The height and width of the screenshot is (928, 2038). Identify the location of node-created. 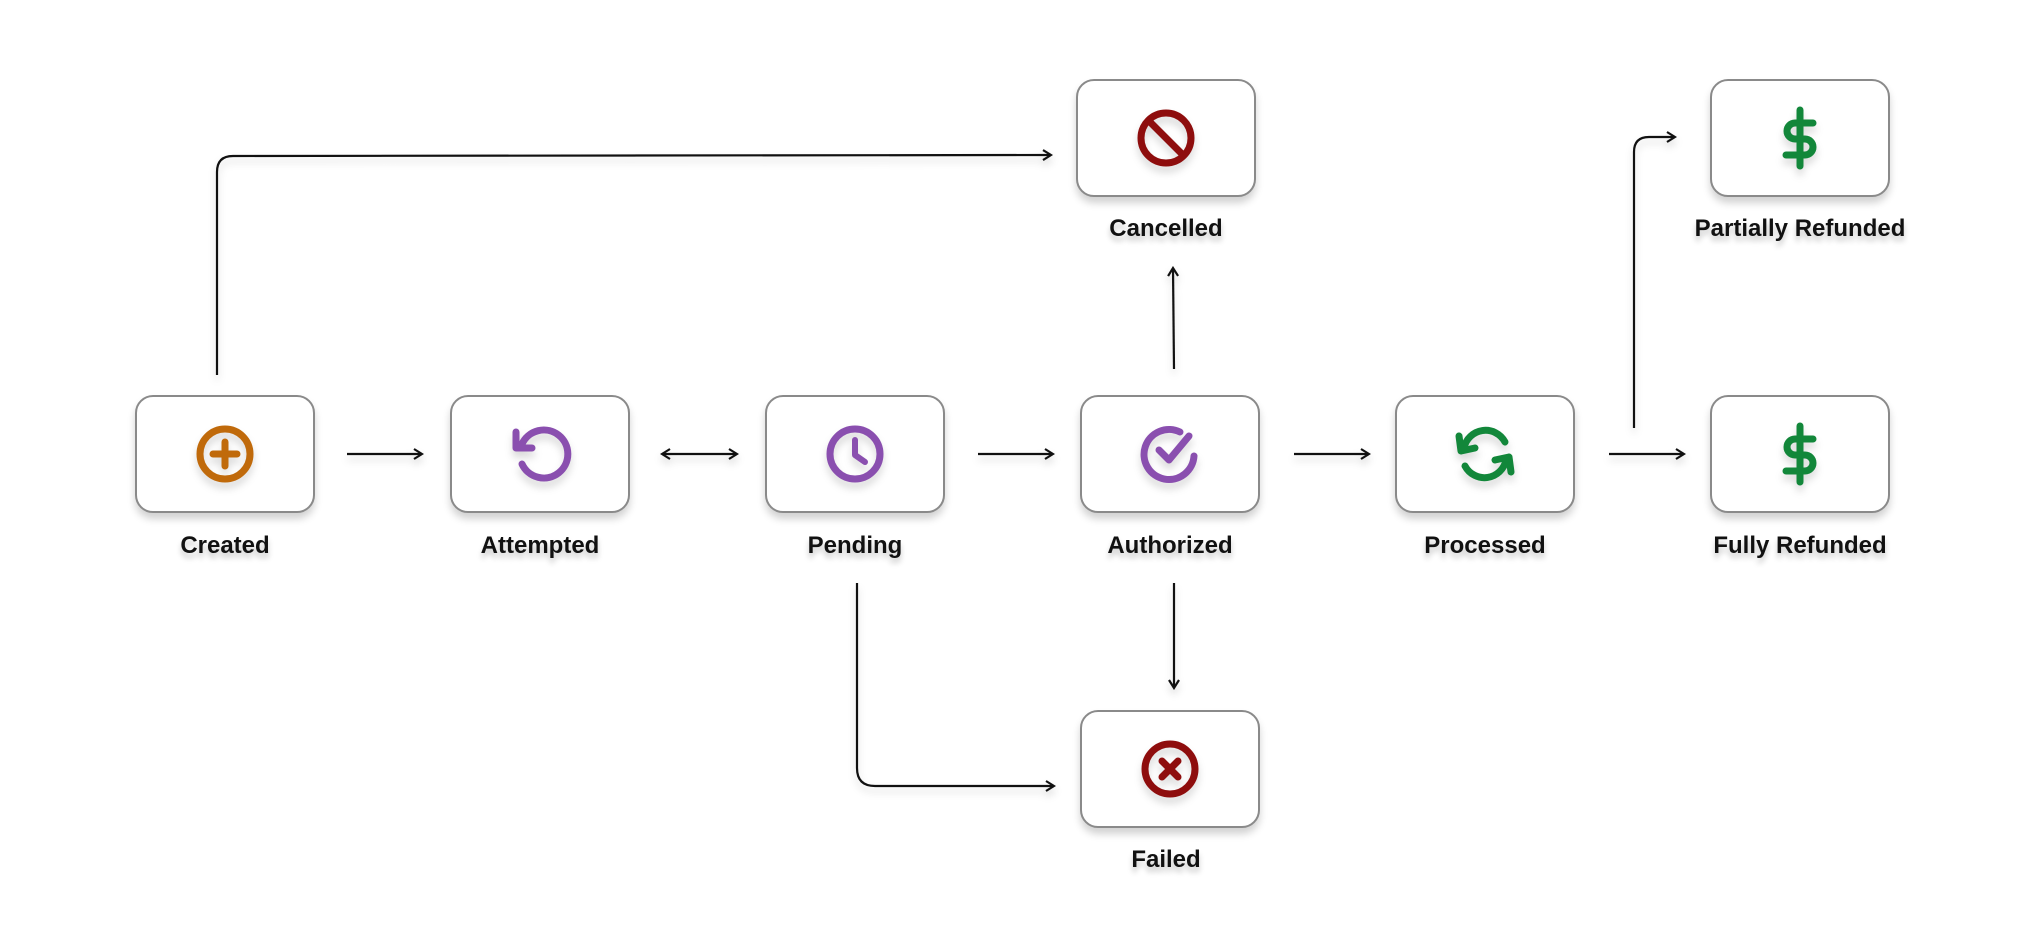
(225, 454).